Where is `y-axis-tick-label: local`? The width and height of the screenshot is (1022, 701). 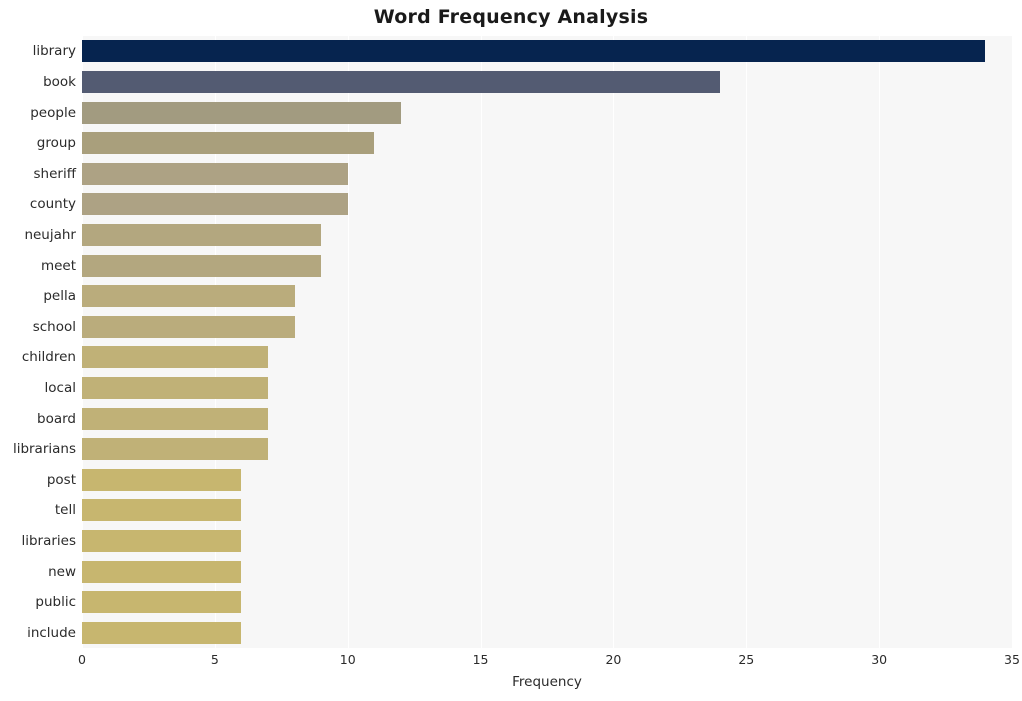
y-axis-tick-label: local is located at coordinates (60, 387).